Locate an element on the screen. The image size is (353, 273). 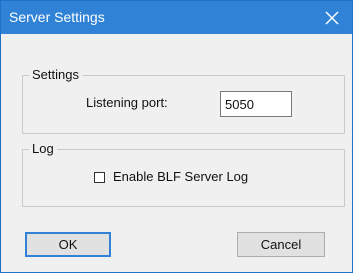
window-title: Server Settings is located at coordinates (57, 17).